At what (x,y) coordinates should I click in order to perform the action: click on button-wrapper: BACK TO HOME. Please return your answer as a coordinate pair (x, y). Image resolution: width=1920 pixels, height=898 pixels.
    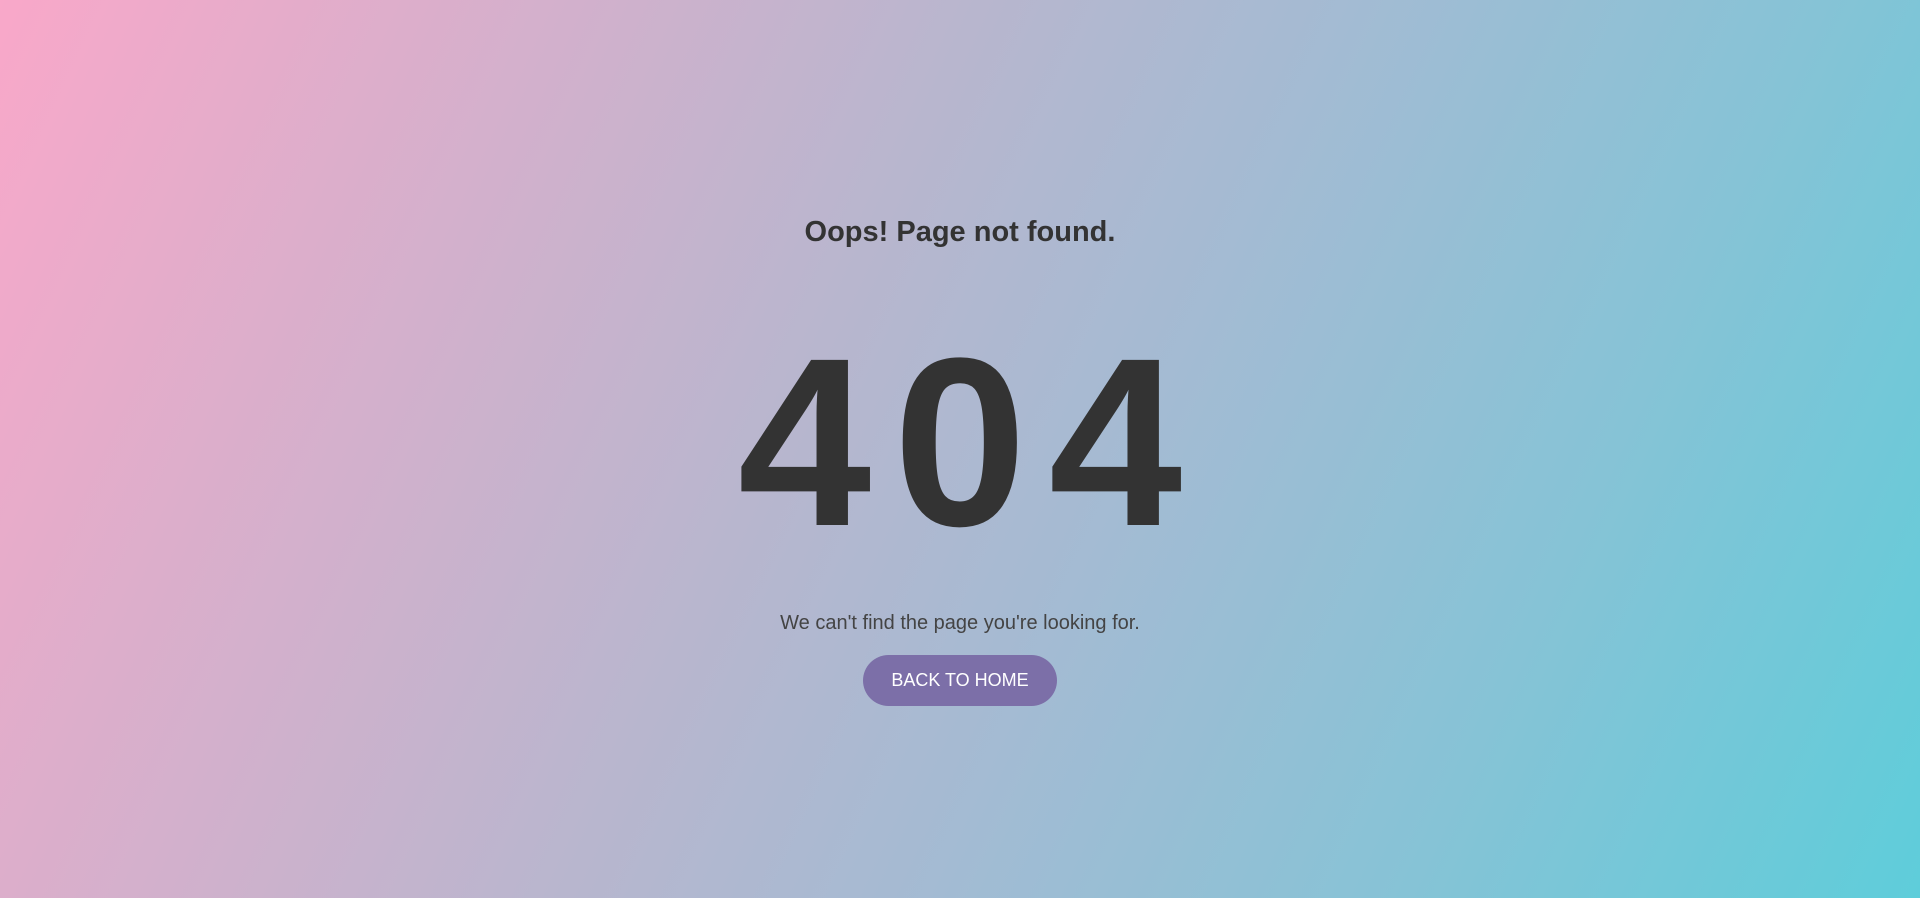
    Looking at the image, I should click on (960, 680).